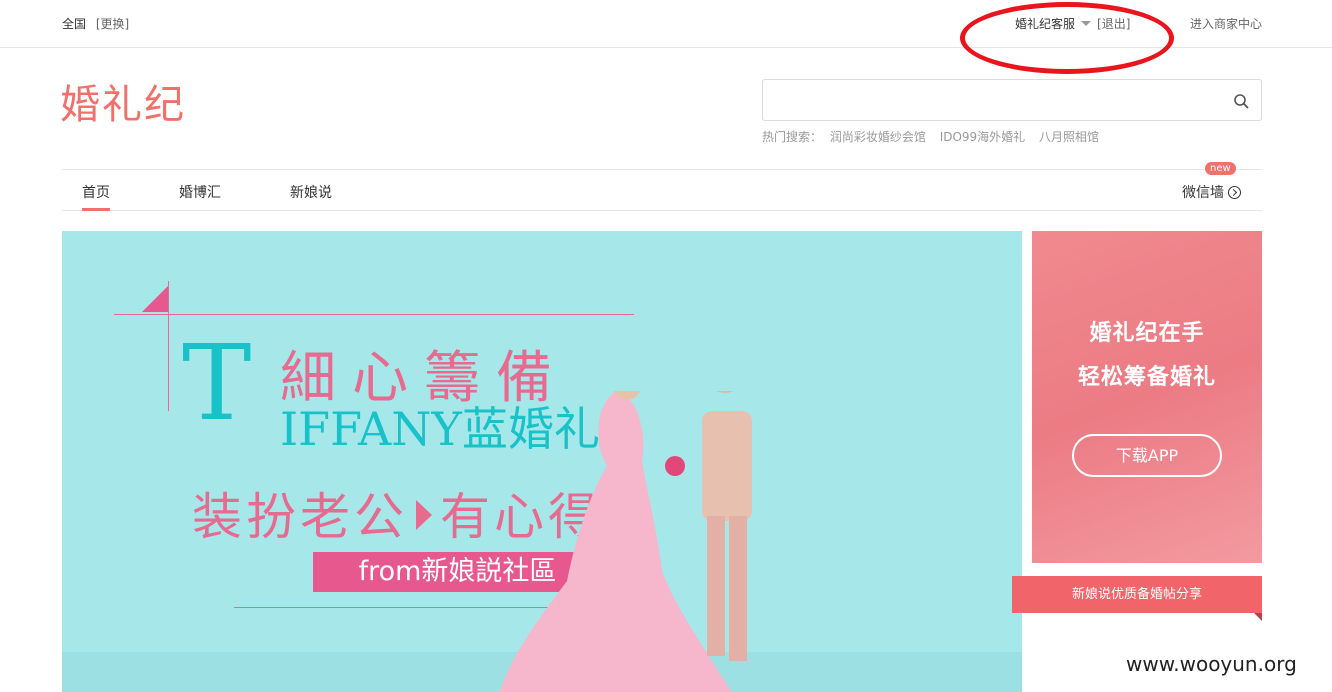 The width and height of the screenshot is (1332, 692). I want to click on nav-item-home: 首页, so click(96, 196).